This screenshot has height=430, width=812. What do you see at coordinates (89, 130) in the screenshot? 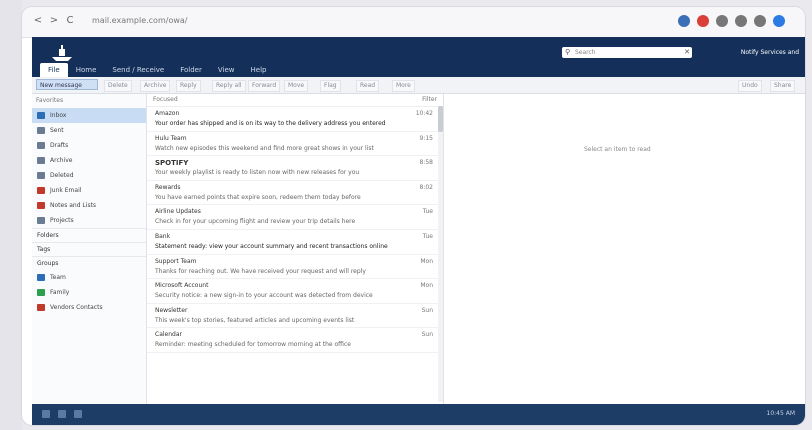
I see `folder-item: Sent` at bounding box center [89, 130].